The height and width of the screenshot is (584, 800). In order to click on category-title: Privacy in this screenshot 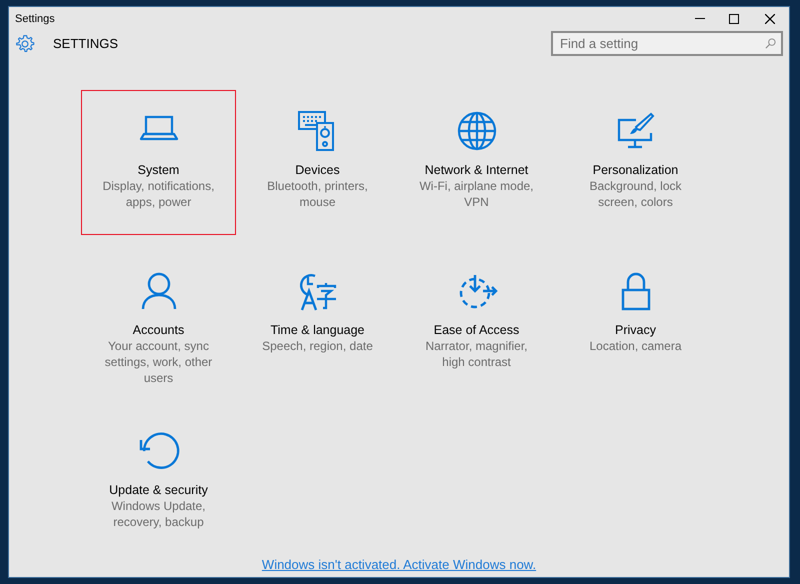, I will do `click(635, 330)`.